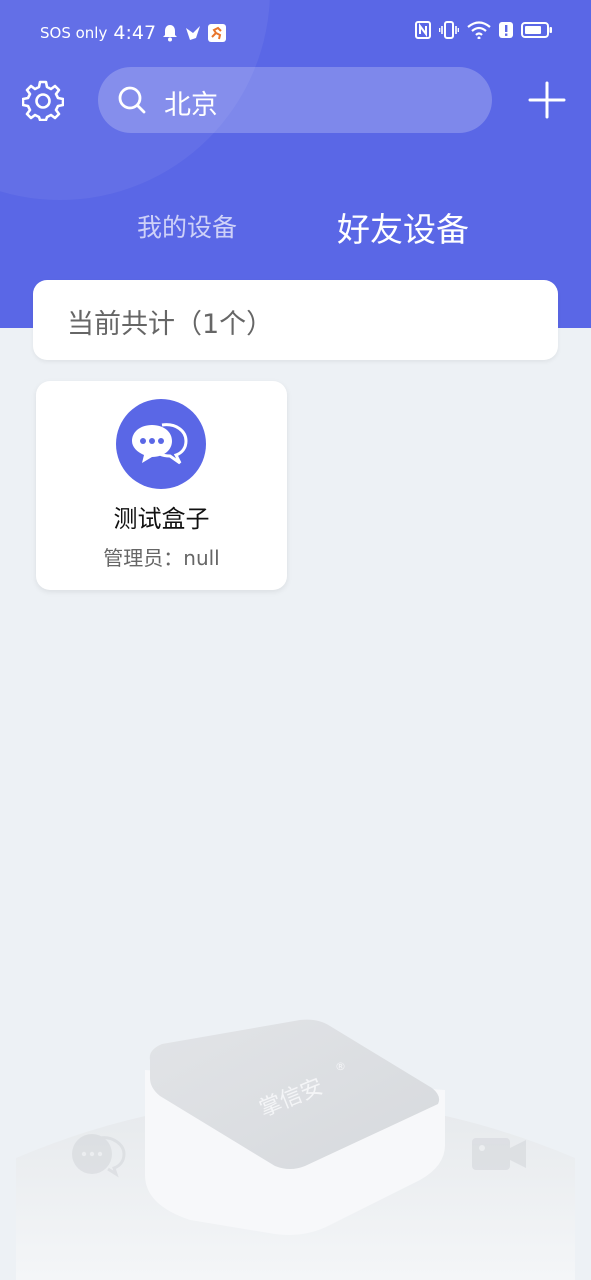  What do you see at coordinates (187, 226) in the screenshot?
I see `tab-my-devices: 我的设备` at bounding box center [187, 226].